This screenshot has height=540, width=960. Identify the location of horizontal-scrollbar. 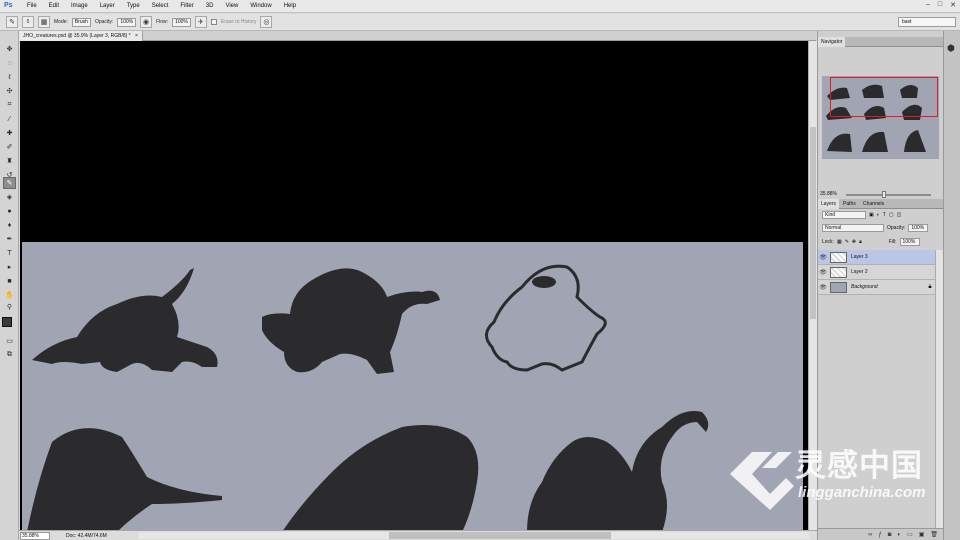
(474, 535).